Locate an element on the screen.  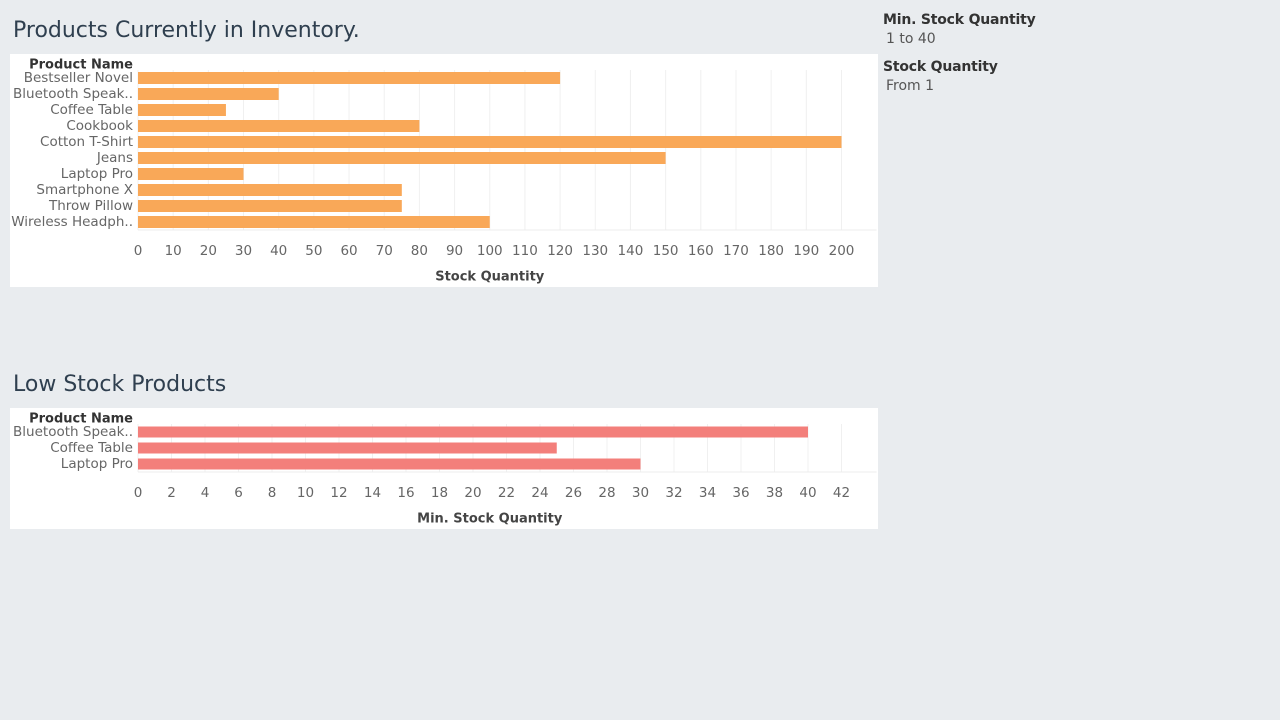
tick-label: 150 is located at coordinates (666, 251).